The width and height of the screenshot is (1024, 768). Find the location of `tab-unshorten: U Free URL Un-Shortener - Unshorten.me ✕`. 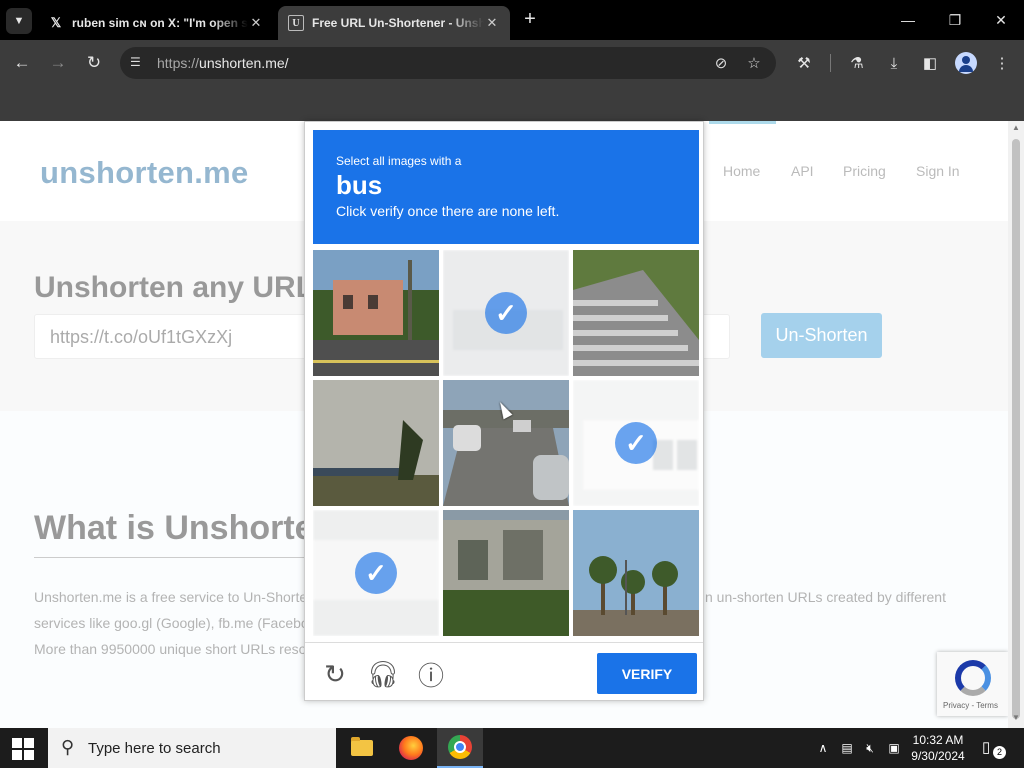

tab-unshorten: U Free URL Un-Shortener - Unshorten.me ✕ is located at coordinates (394, 23).